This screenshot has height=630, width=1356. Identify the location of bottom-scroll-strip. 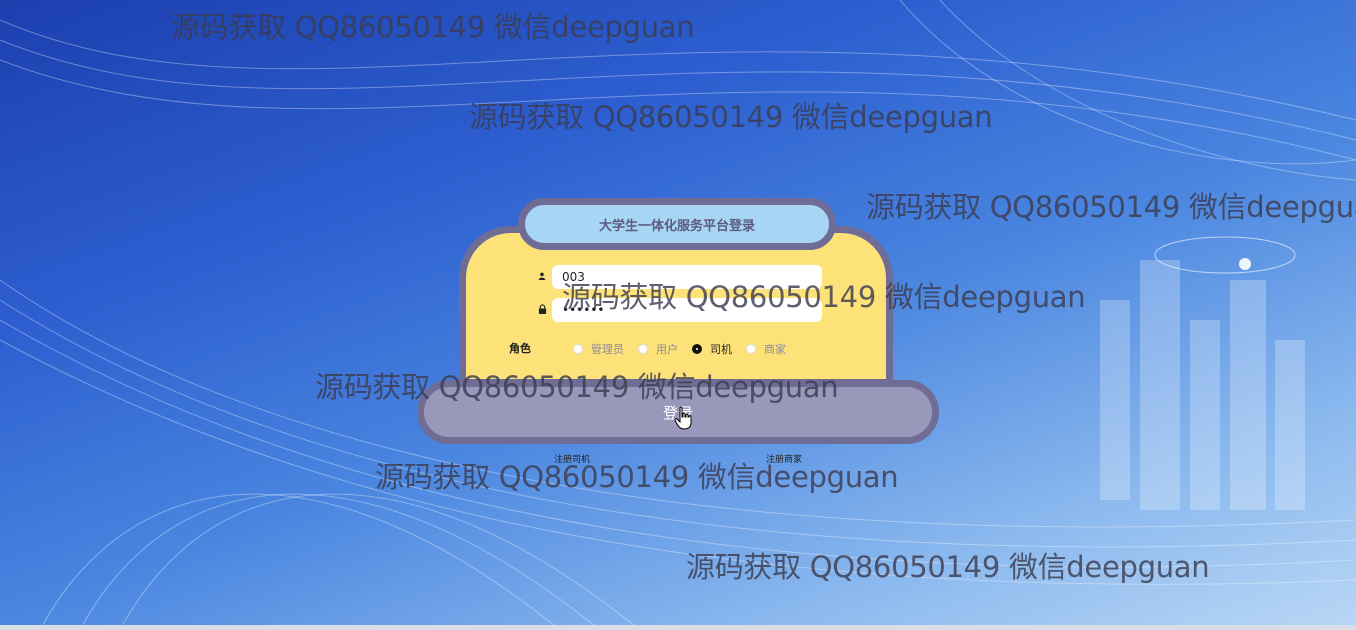
(678, 627).